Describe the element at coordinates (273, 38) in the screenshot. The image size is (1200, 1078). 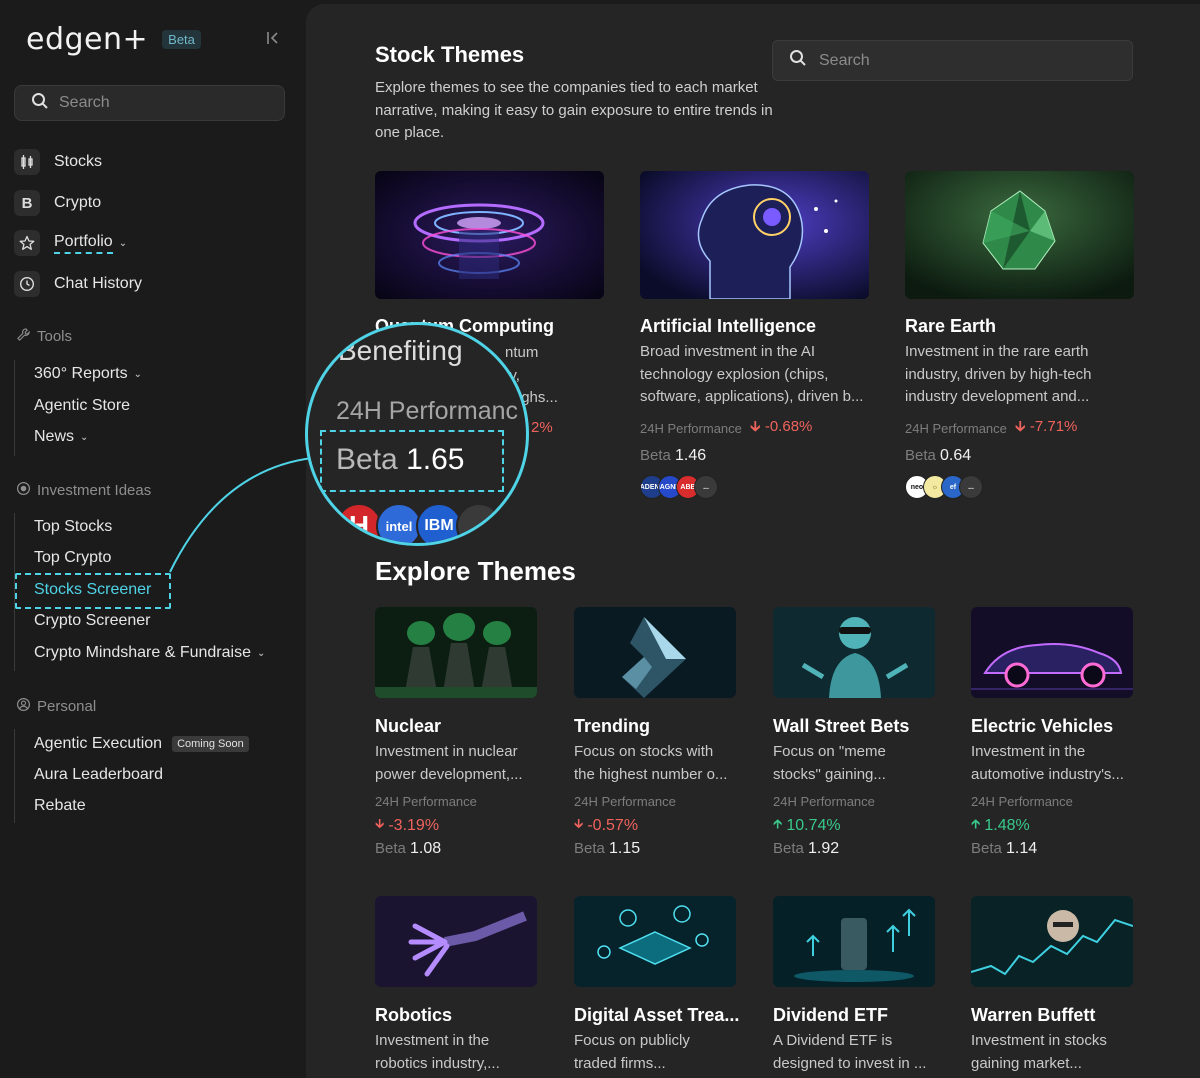
I see `collapse-sidebar-icon` at that location.